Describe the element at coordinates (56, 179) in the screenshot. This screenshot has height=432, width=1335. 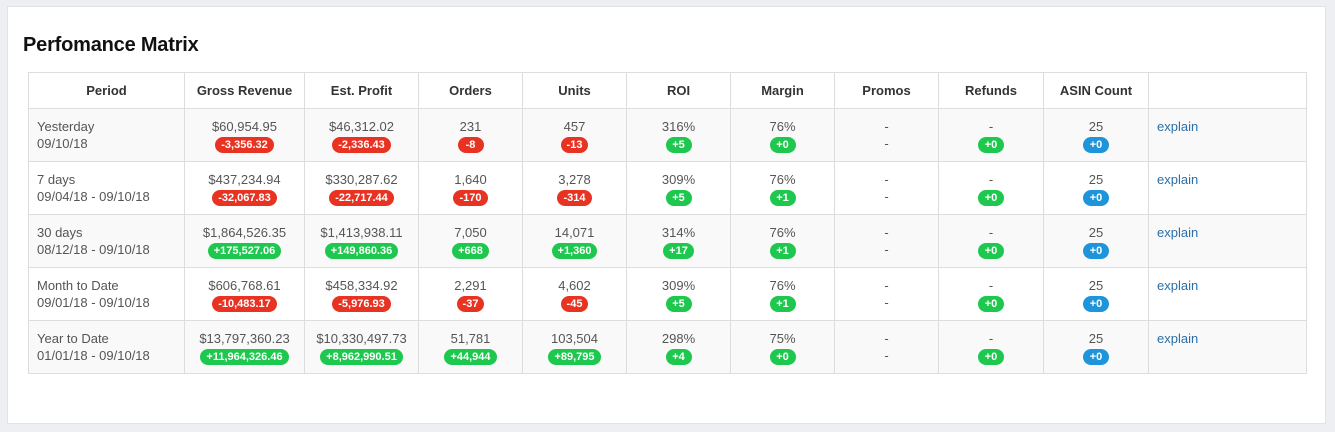
I see `period-label: 7 days` at that location.